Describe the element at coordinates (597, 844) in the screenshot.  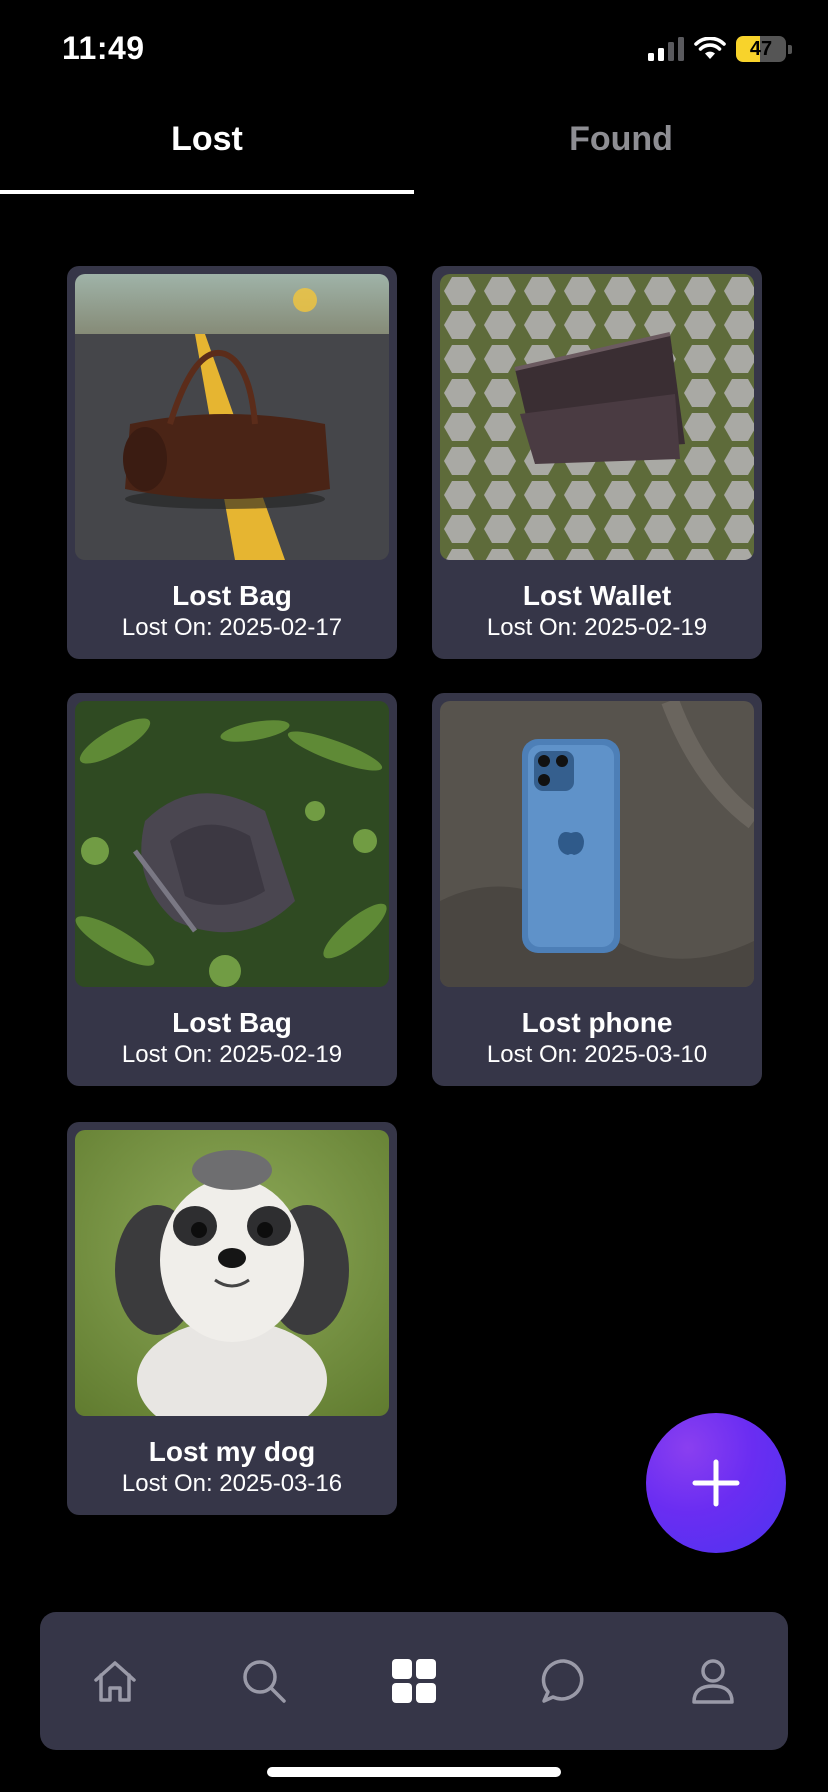
I see `phone-image` at that location.